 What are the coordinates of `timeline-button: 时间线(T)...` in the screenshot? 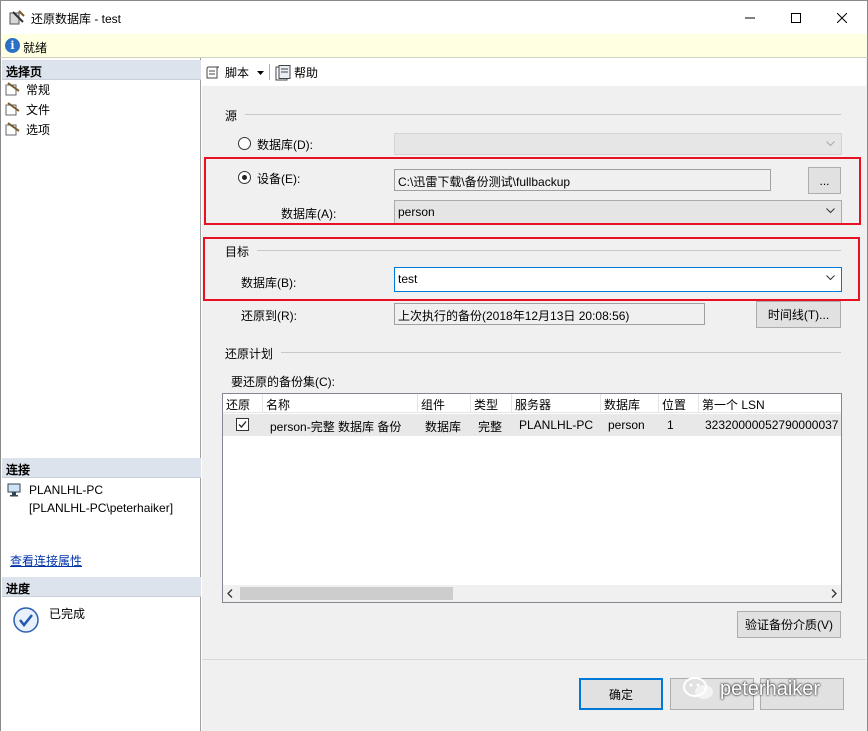 It's located at (798, 314).